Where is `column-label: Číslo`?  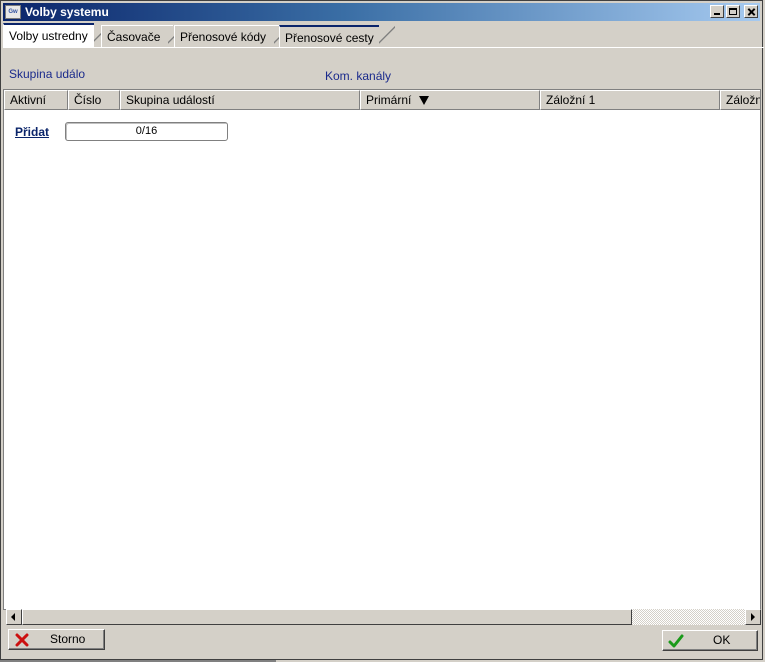 column-label: Číslo is located at coordinates (88, 100).